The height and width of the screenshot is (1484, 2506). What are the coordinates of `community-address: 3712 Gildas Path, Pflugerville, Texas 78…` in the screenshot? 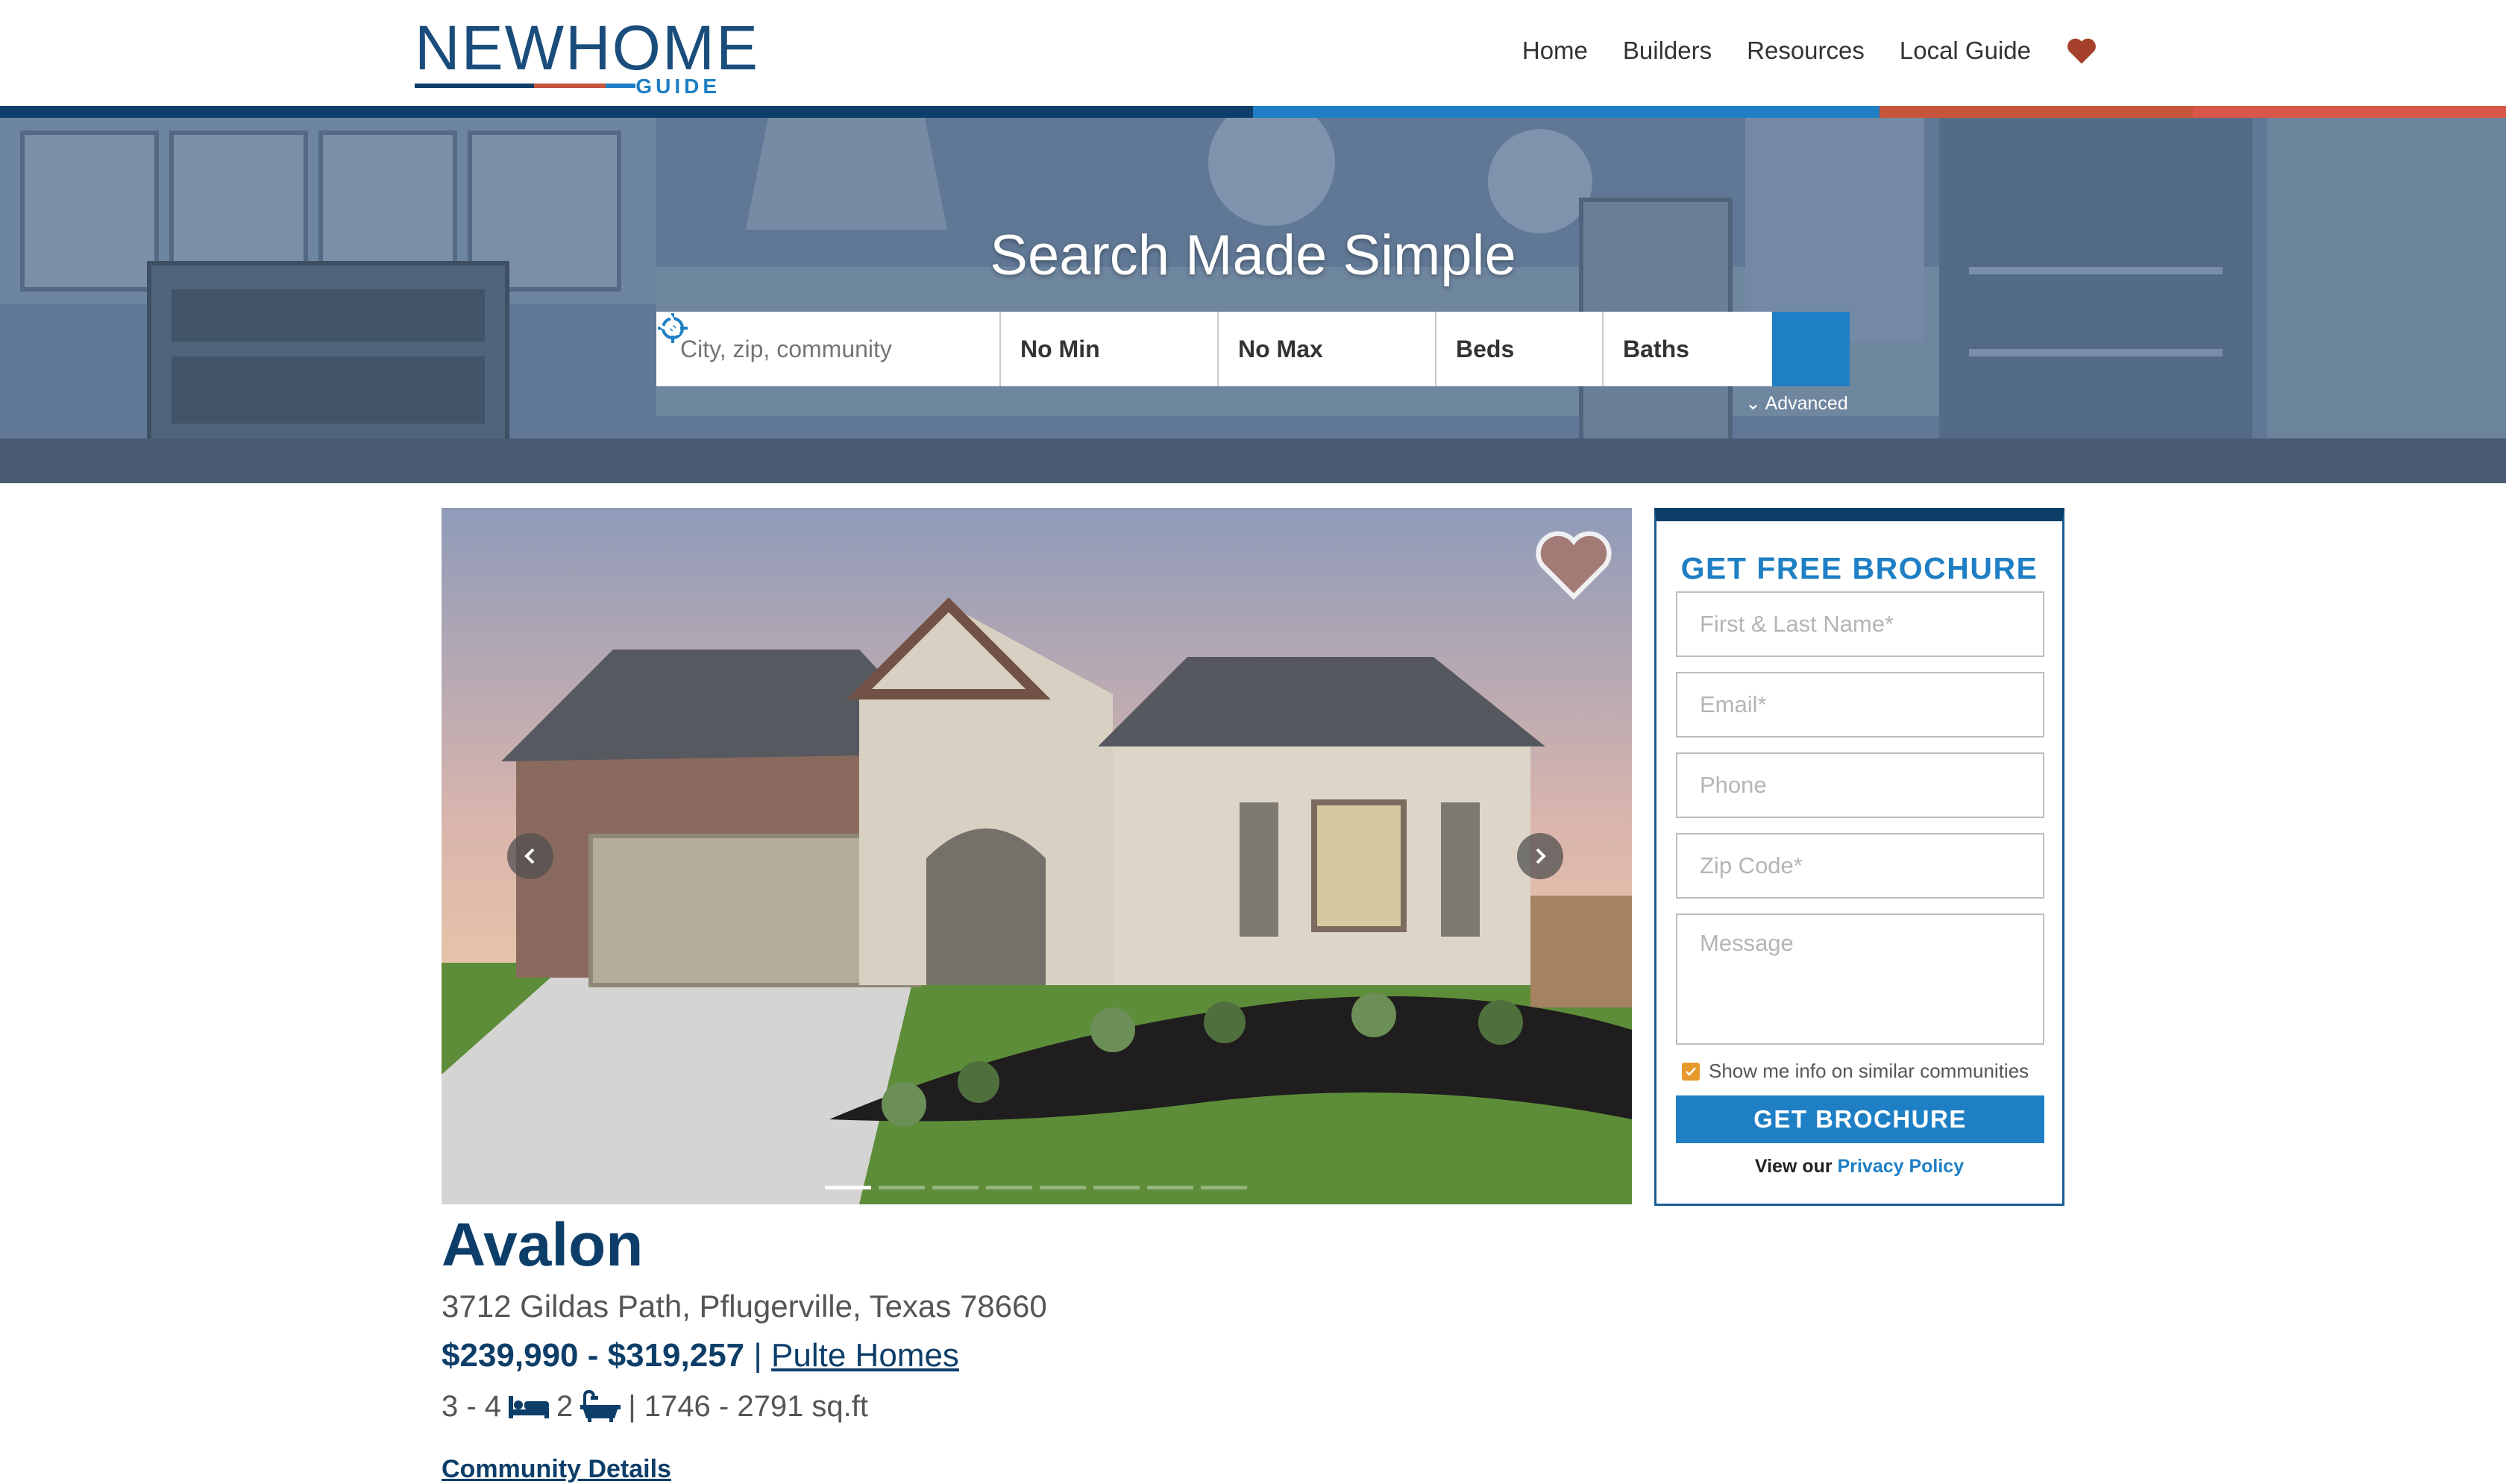 It's located at (744, 1307).